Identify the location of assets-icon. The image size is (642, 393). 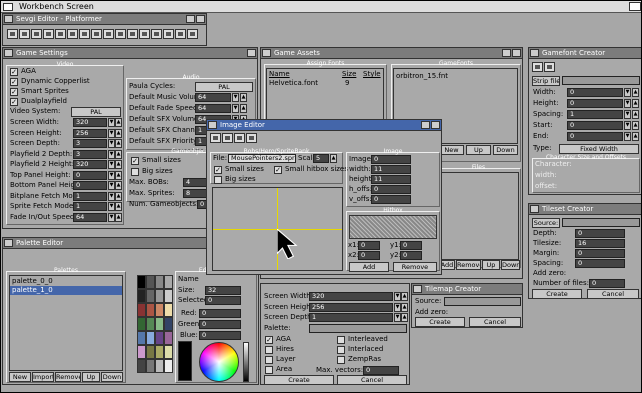
(156, 34).